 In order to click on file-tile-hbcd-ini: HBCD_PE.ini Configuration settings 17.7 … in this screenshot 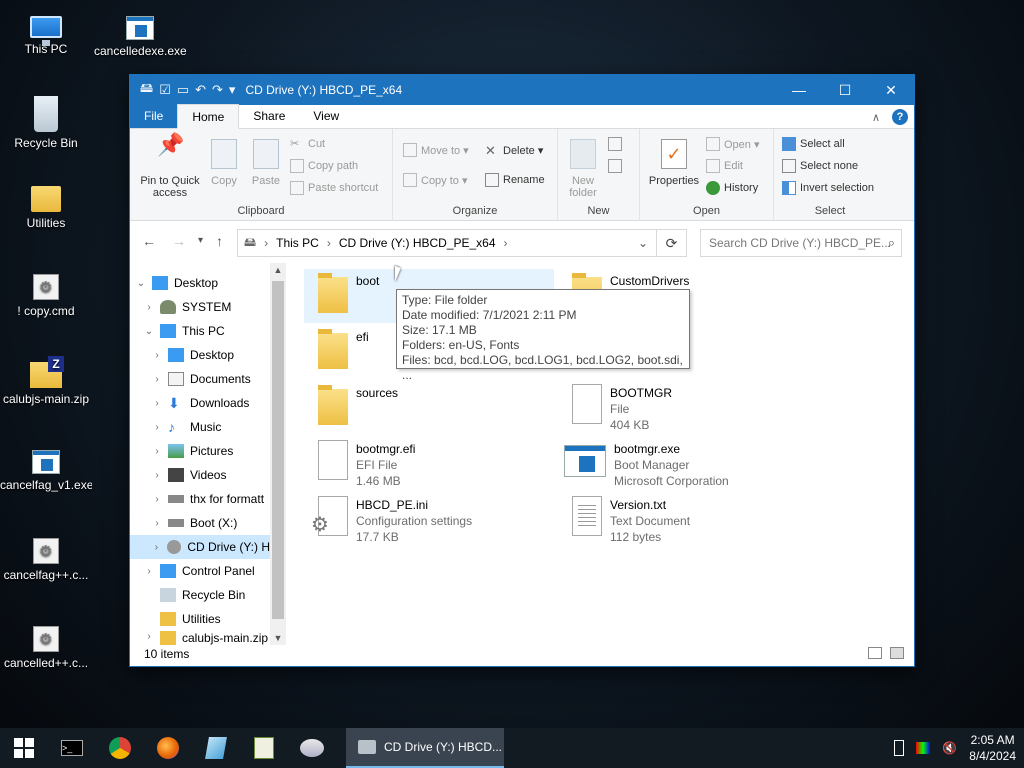, I will do `click(429, 520)`.